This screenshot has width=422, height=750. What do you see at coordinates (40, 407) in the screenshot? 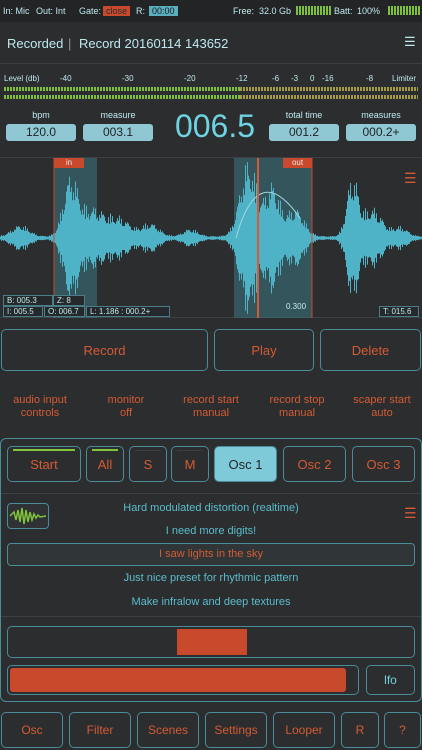
I see `option-audio-input: audio input controls` at bounding box center [40, 407].